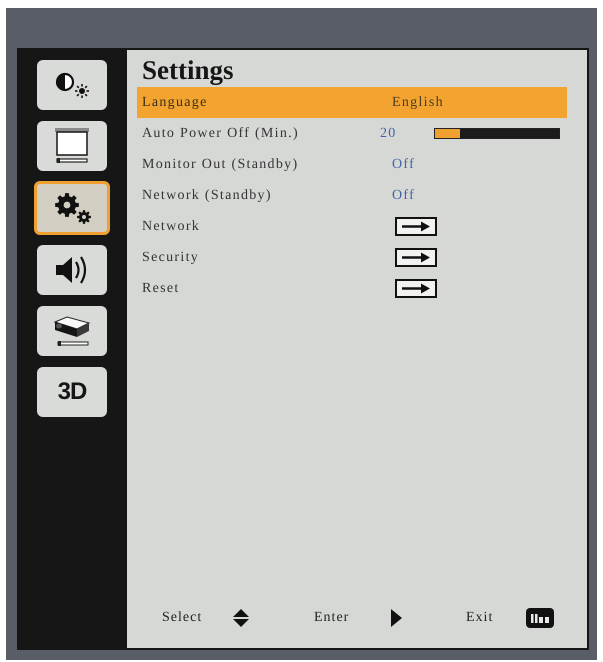 The image size is (603, 662). What do you see at coordinates (175, 102) in the screenshot?
I see `setting-label: Language` at bounding box center [175, 102].